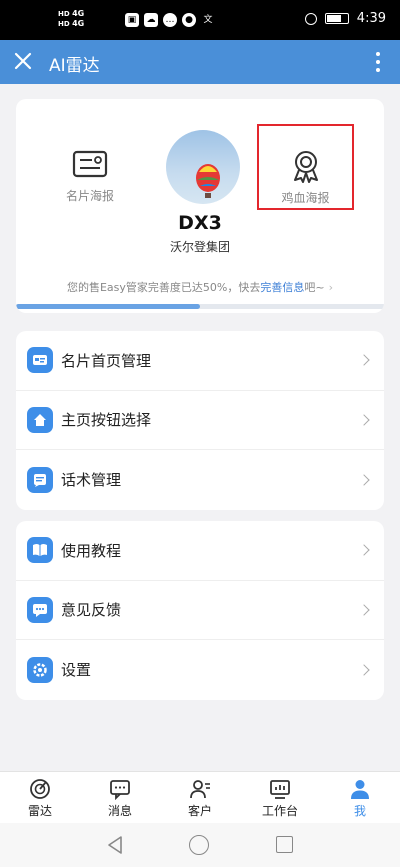  Describe the element at coordinates (78, 23) in the screenshot. I see `signal-label-2: 4G` at that location.